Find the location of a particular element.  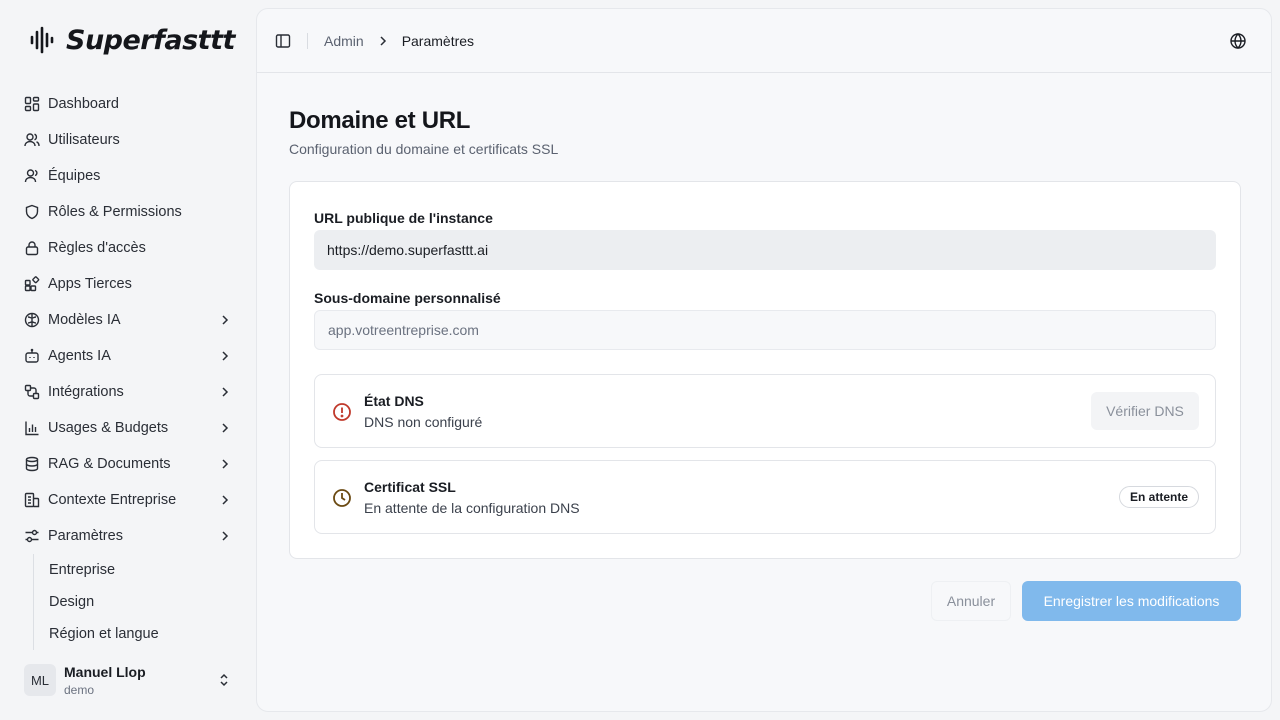

sidebar-item-label: Dashboard is located at coordinates (83, 104).